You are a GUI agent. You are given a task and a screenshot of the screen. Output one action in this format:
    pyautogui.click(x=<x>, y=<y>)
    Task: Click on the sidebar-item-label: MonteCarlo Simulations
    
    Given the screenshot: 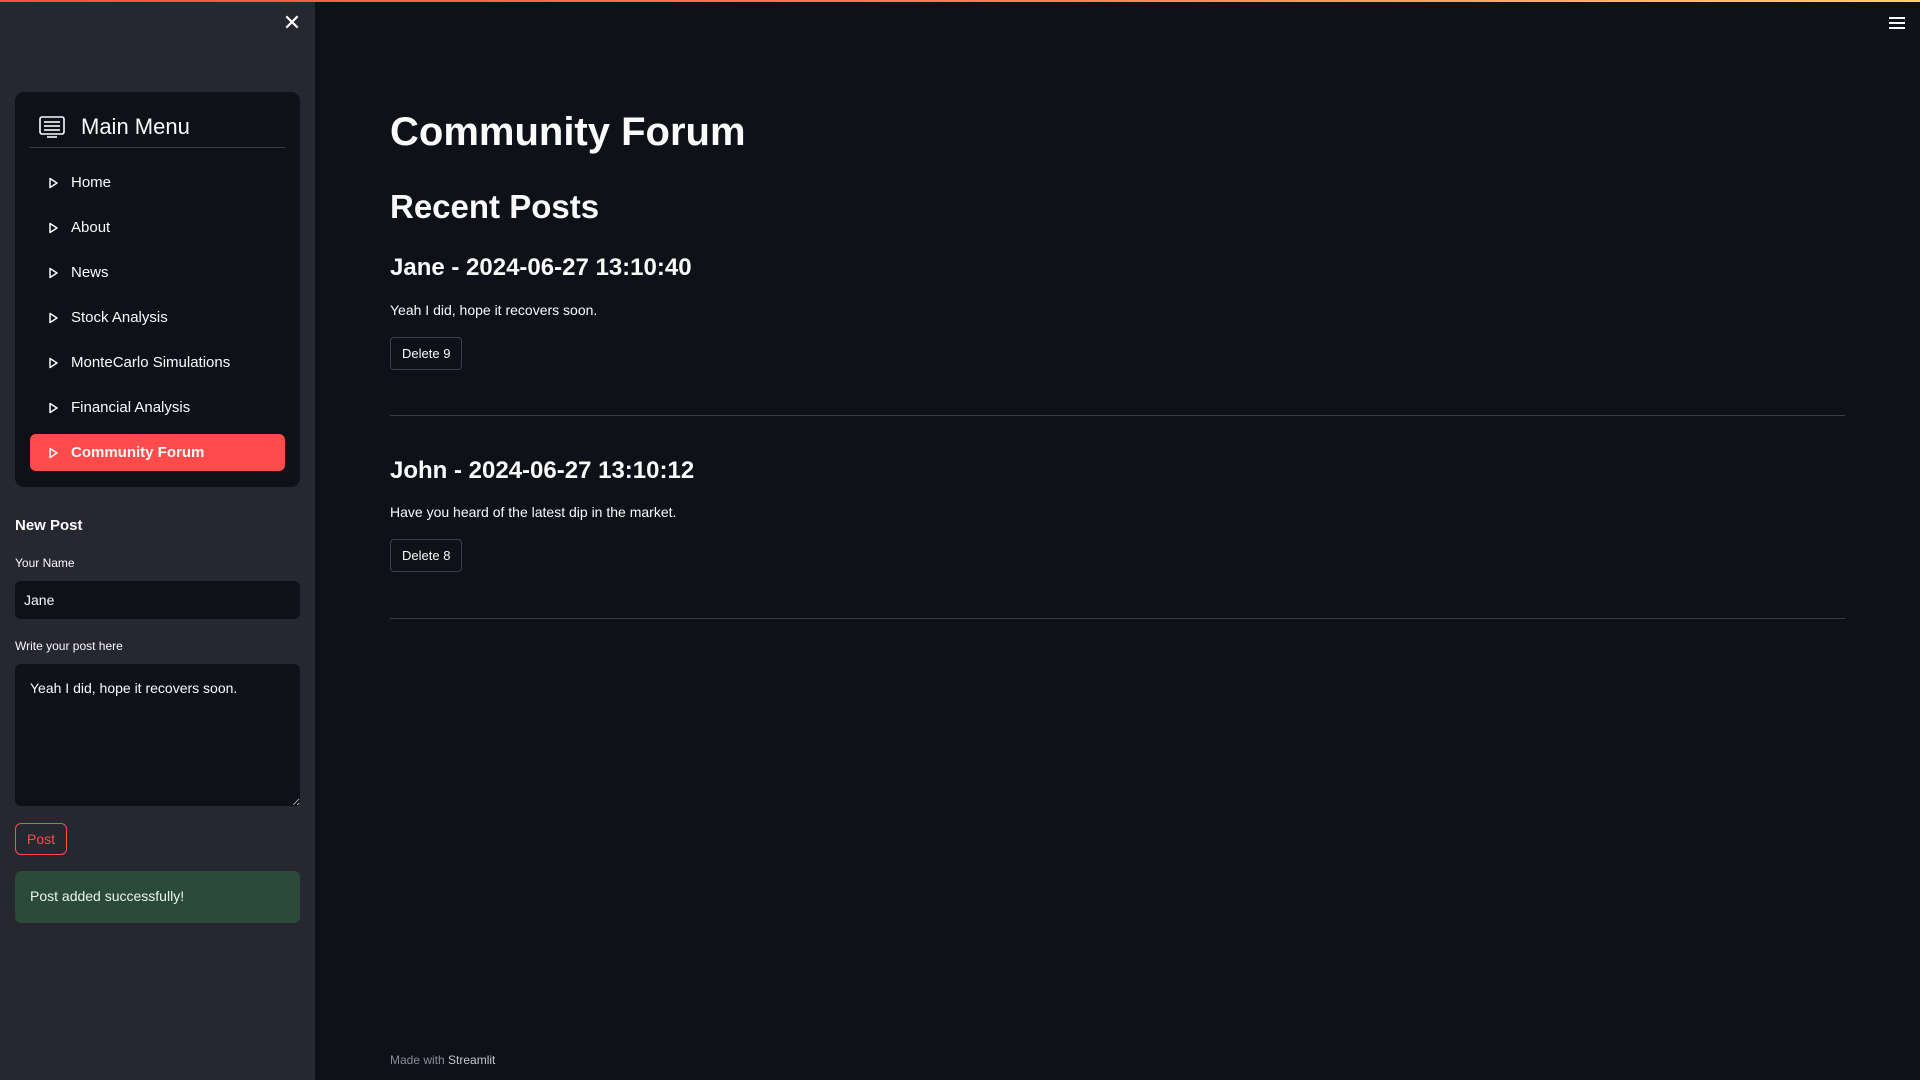 What is the action you would take?
    pyautogui.click(x=151, y=362)
    